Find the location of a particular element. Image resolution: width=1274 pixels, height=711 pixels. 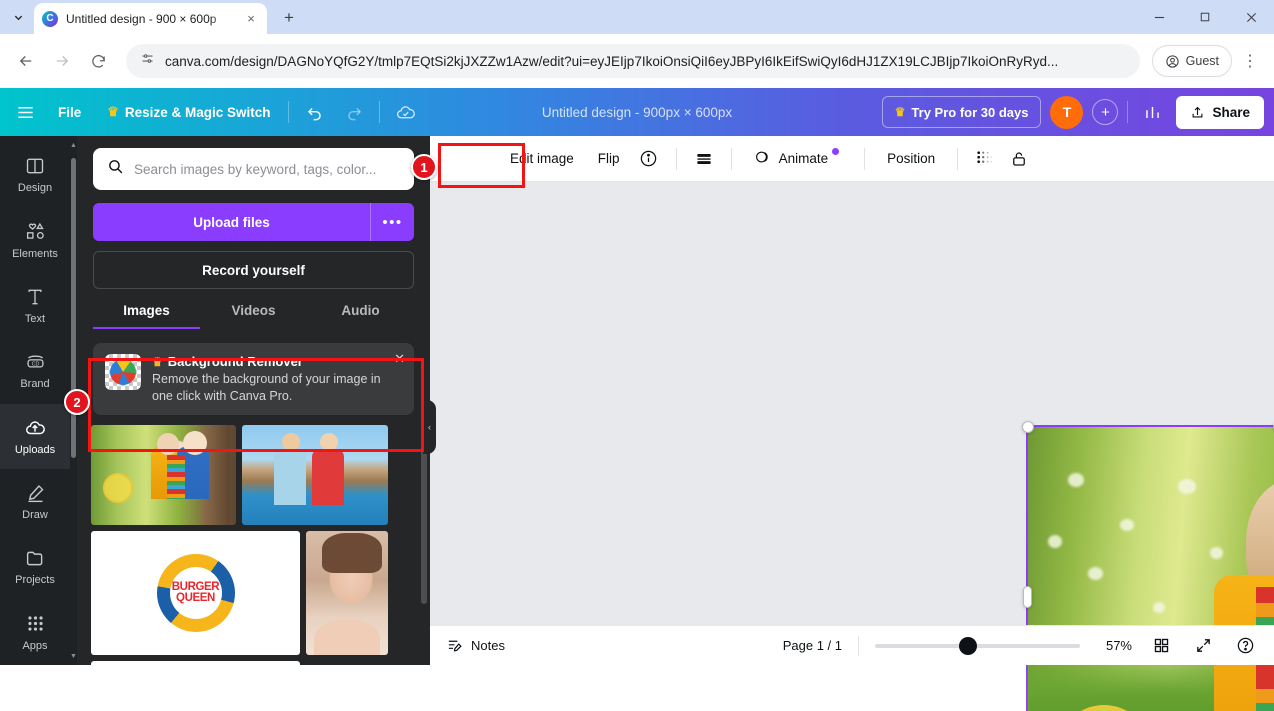

tab-images: Images is located at coordinates (146, 316).